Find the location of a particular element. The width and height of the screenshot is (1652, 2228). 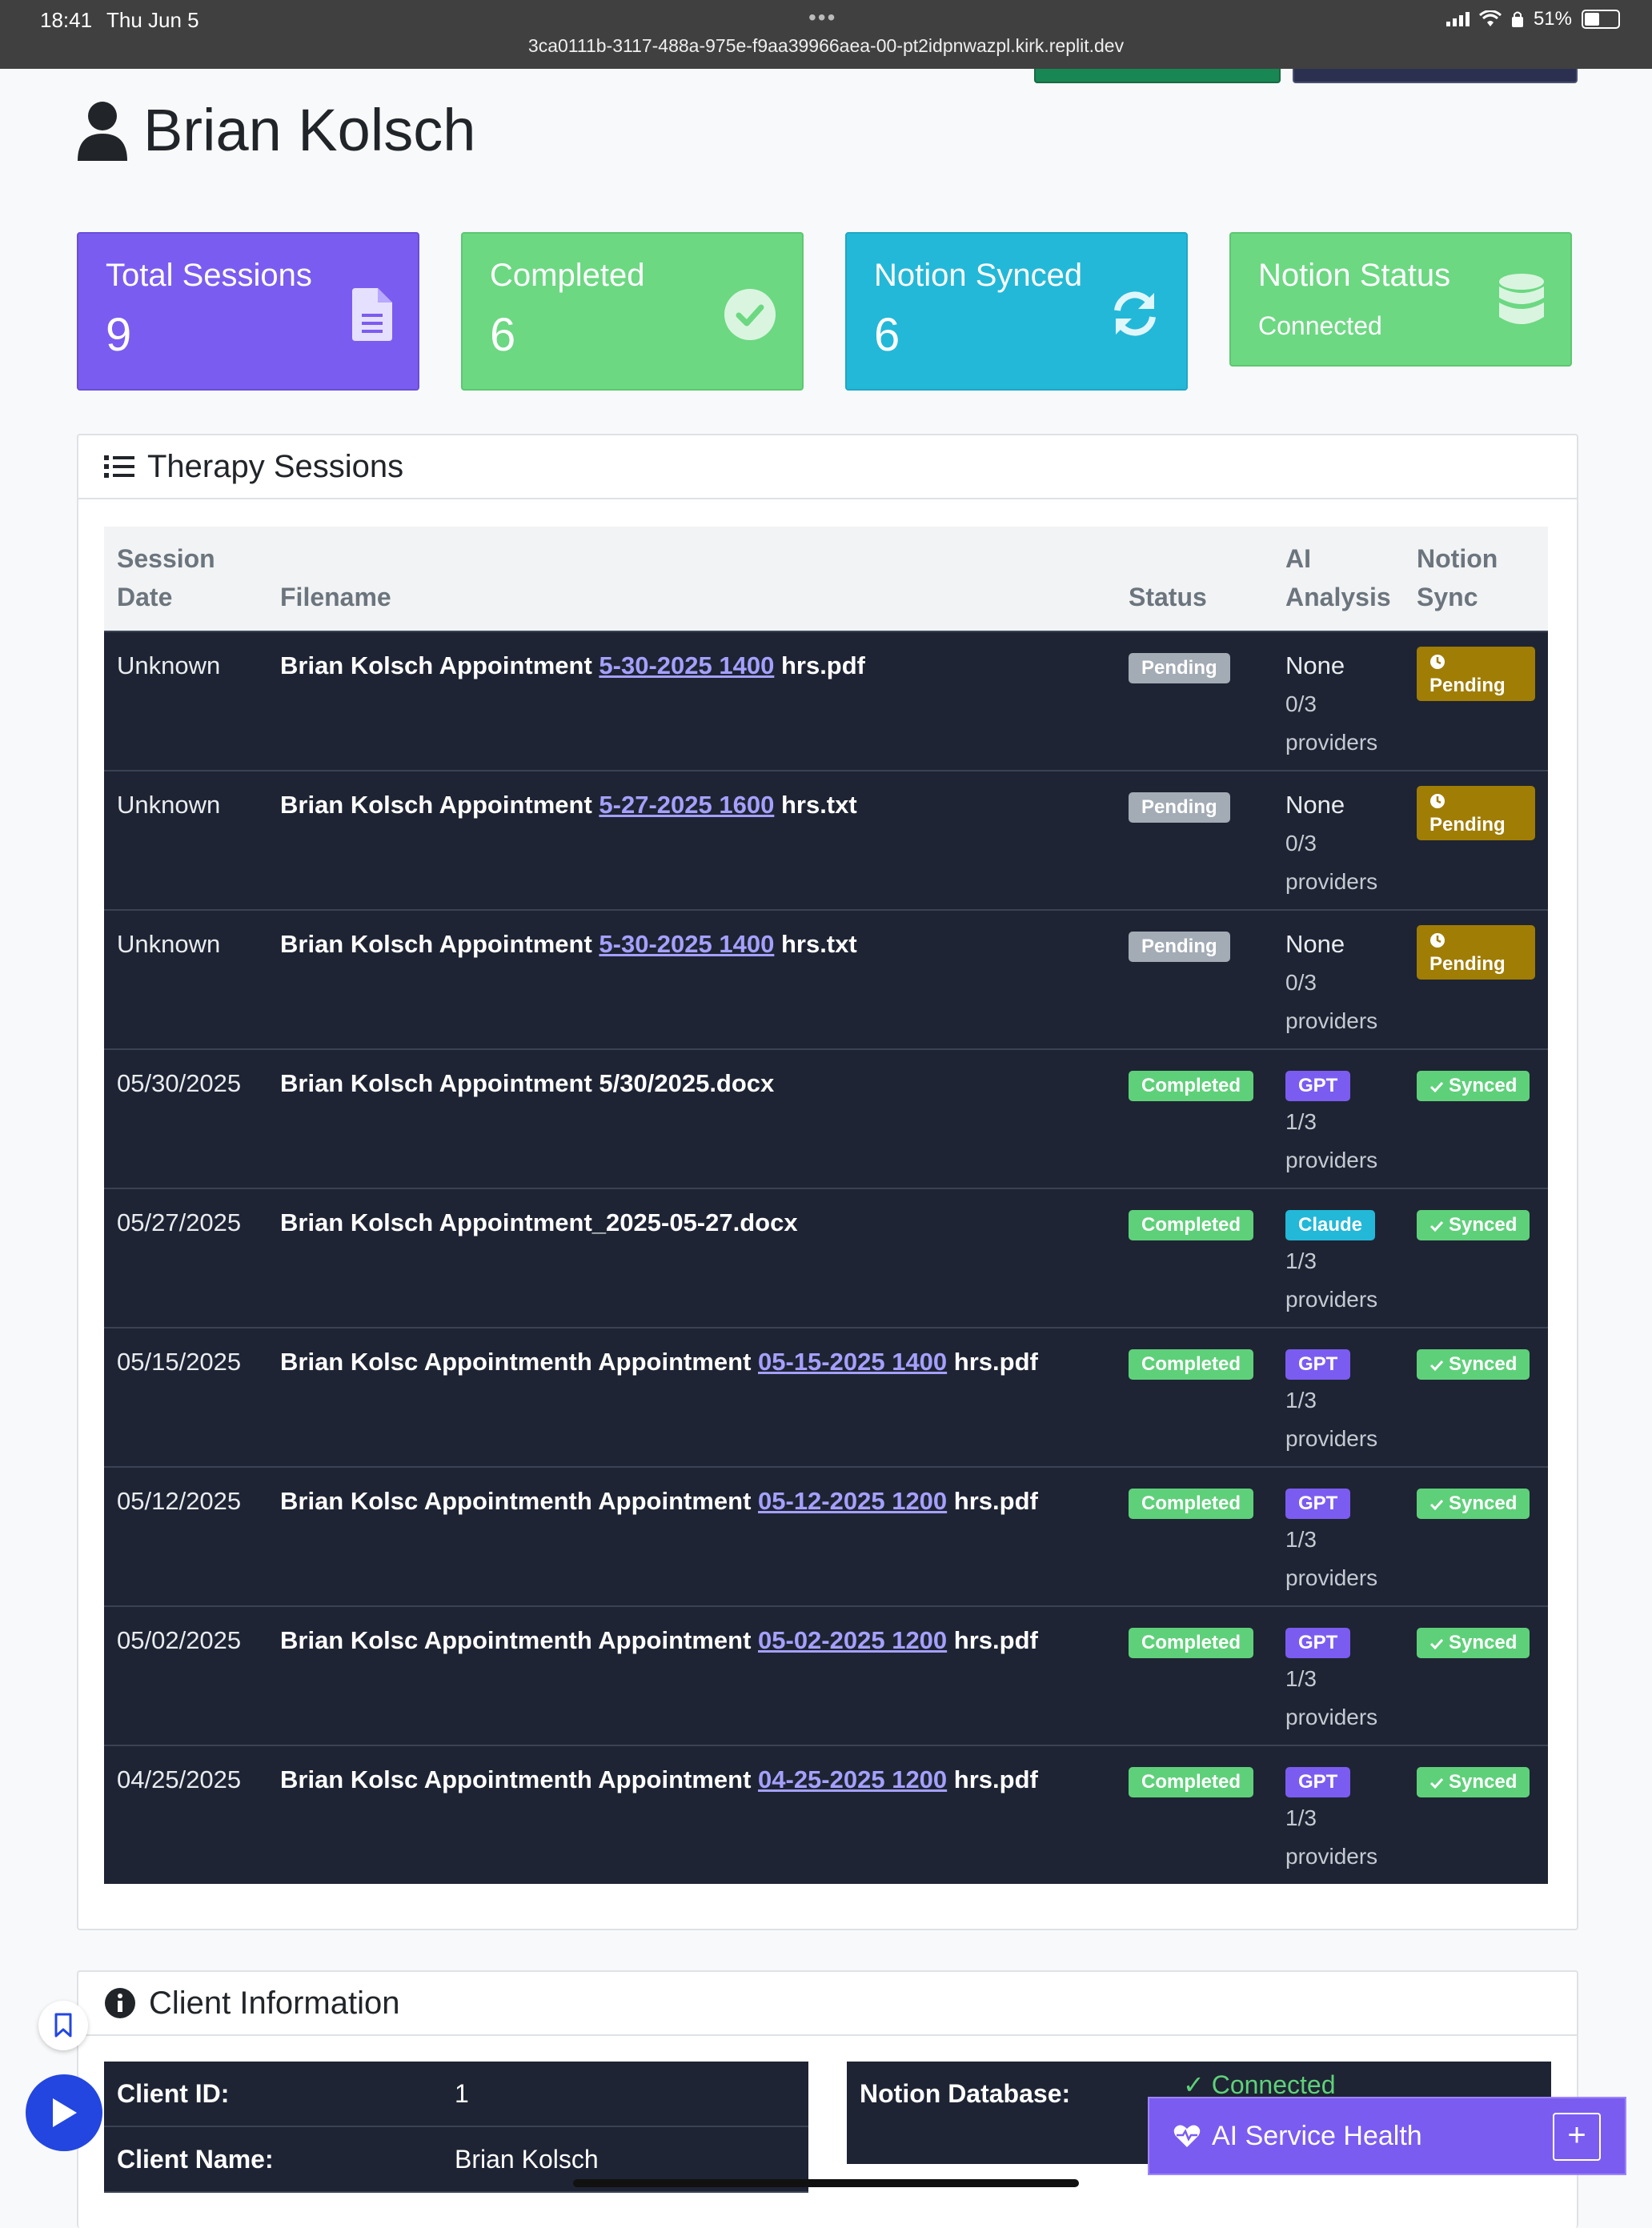

notion-database-label: Notion Database: is located at coordinates (965, 2094).